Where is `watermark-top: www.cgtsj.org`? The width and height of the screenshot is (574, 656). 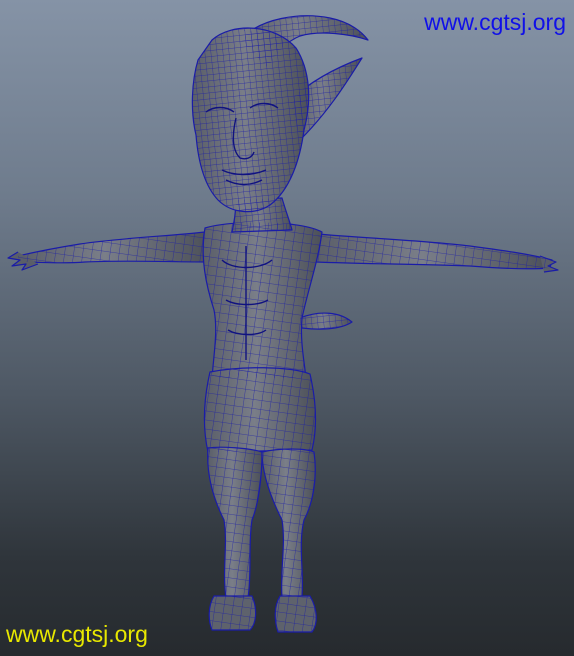
watermark-top: www.cgtsj.org is located at coordinates (495, 22).